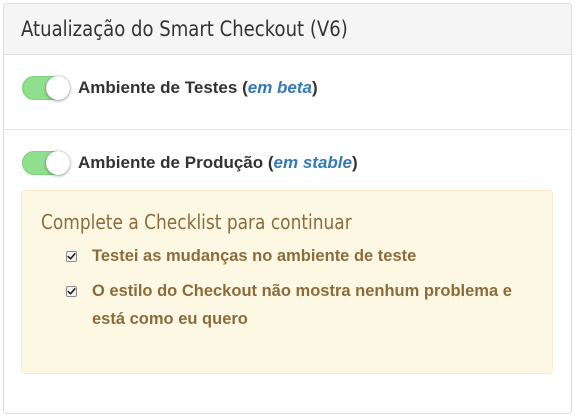  I want to click on test-environment-label-prefix: Ambiente de Testes (, so click(163, 87).